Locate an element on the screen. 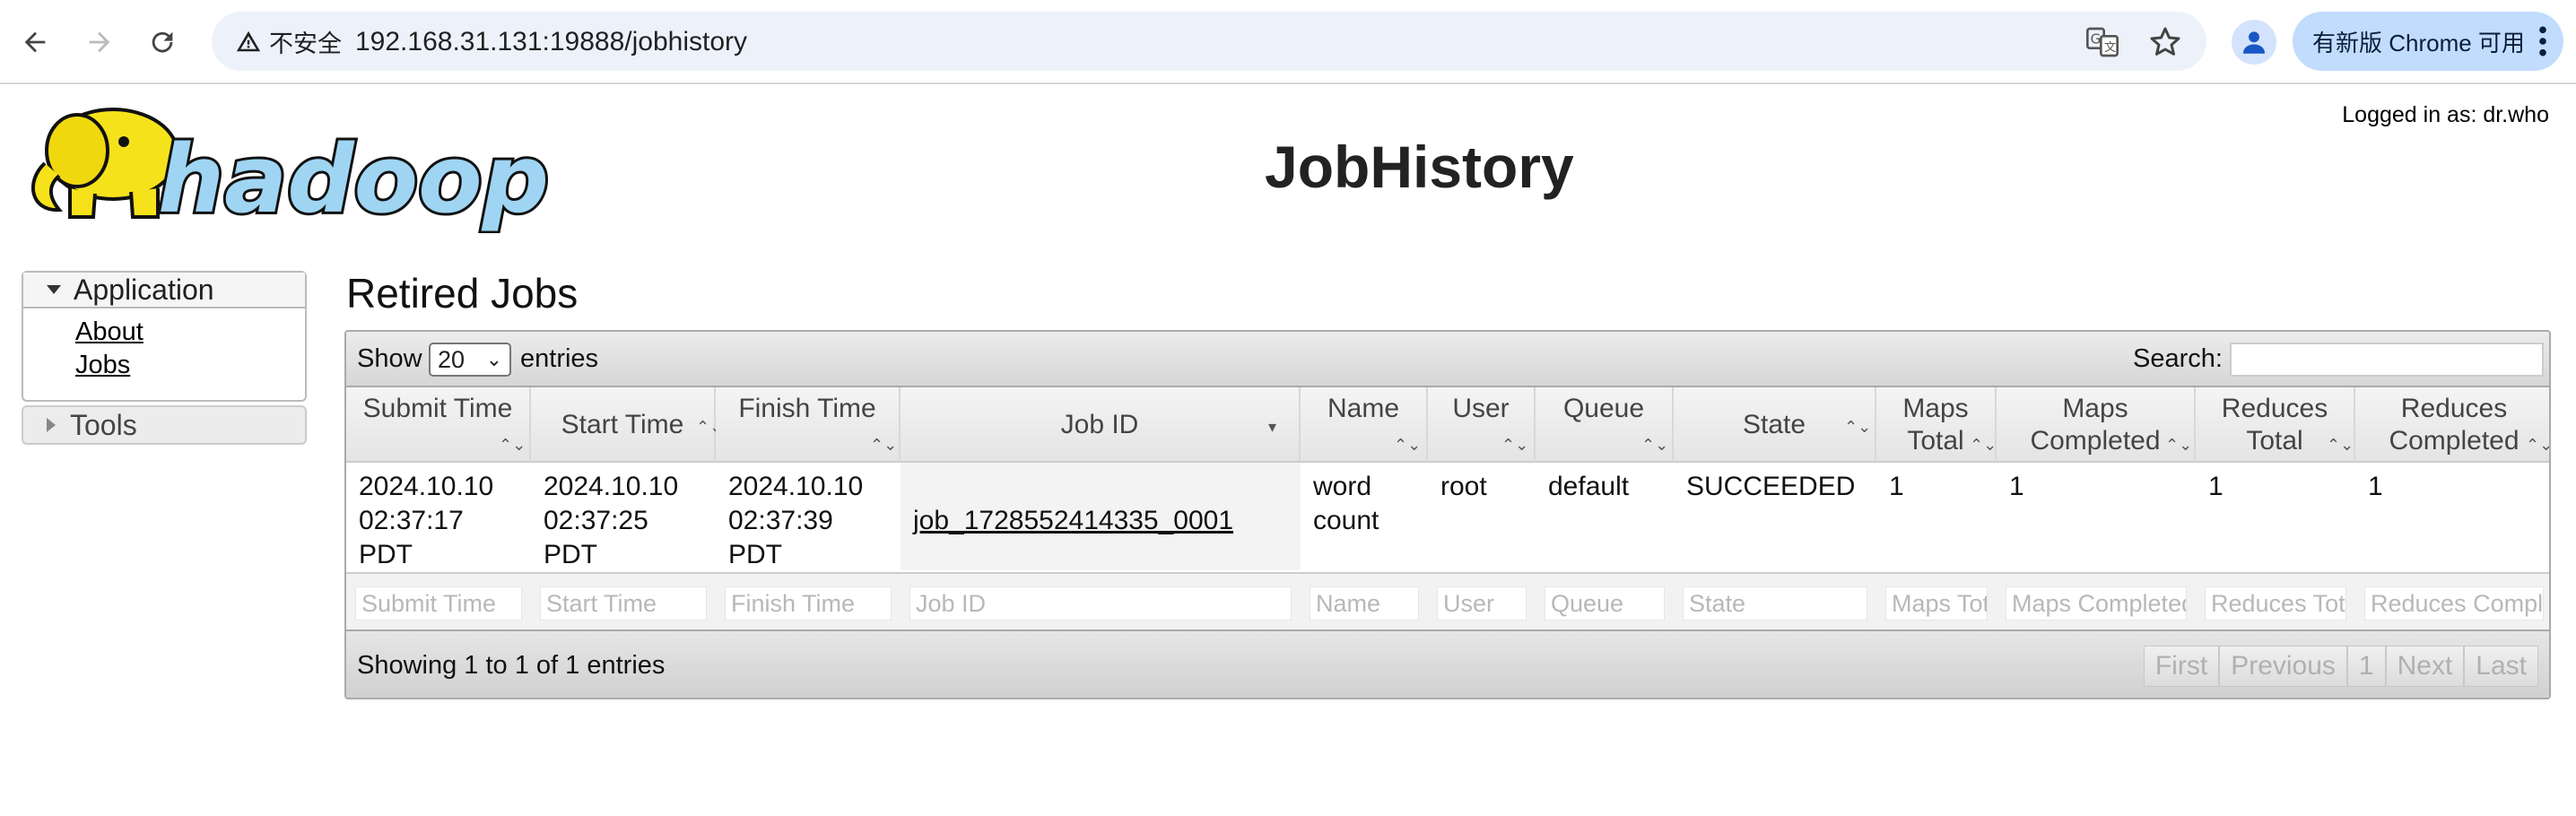  filter-reduces-total-cell: Reduces Total is located at coordinates (2275, 601).